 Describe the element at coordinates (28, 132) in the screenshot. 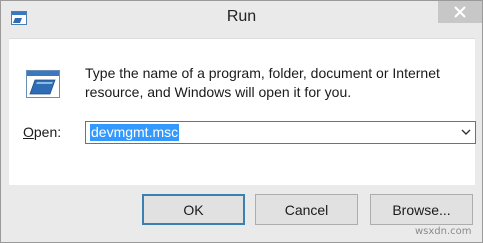

I see `open-label-accelerator: O` at that location.